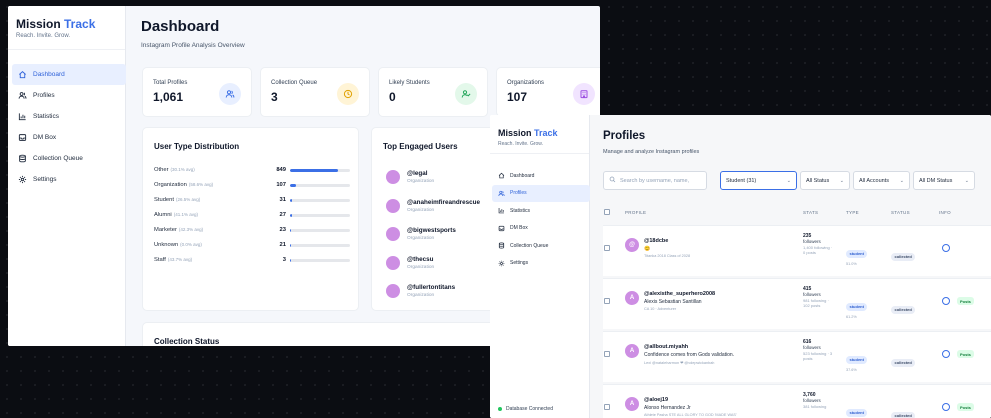  Describe the element at coordinates (758, 180) in the screenshot. I see `type-filter-select: Student (31) ⌄` at that location.